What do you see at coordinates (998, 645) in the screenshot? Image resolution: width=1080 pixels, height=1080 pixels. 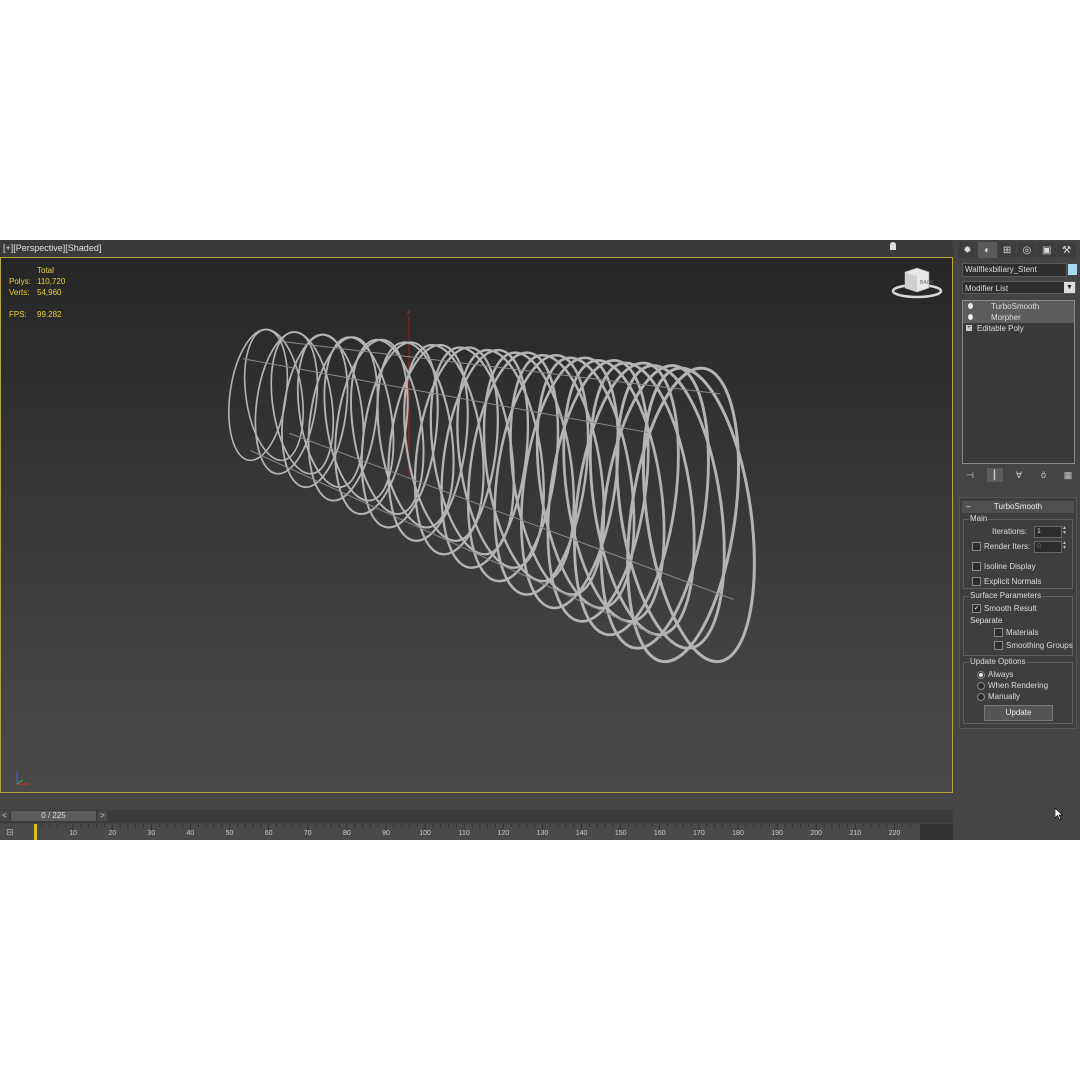 I see `smoothing-groups-checkbox` at bounding box center [998, 645].